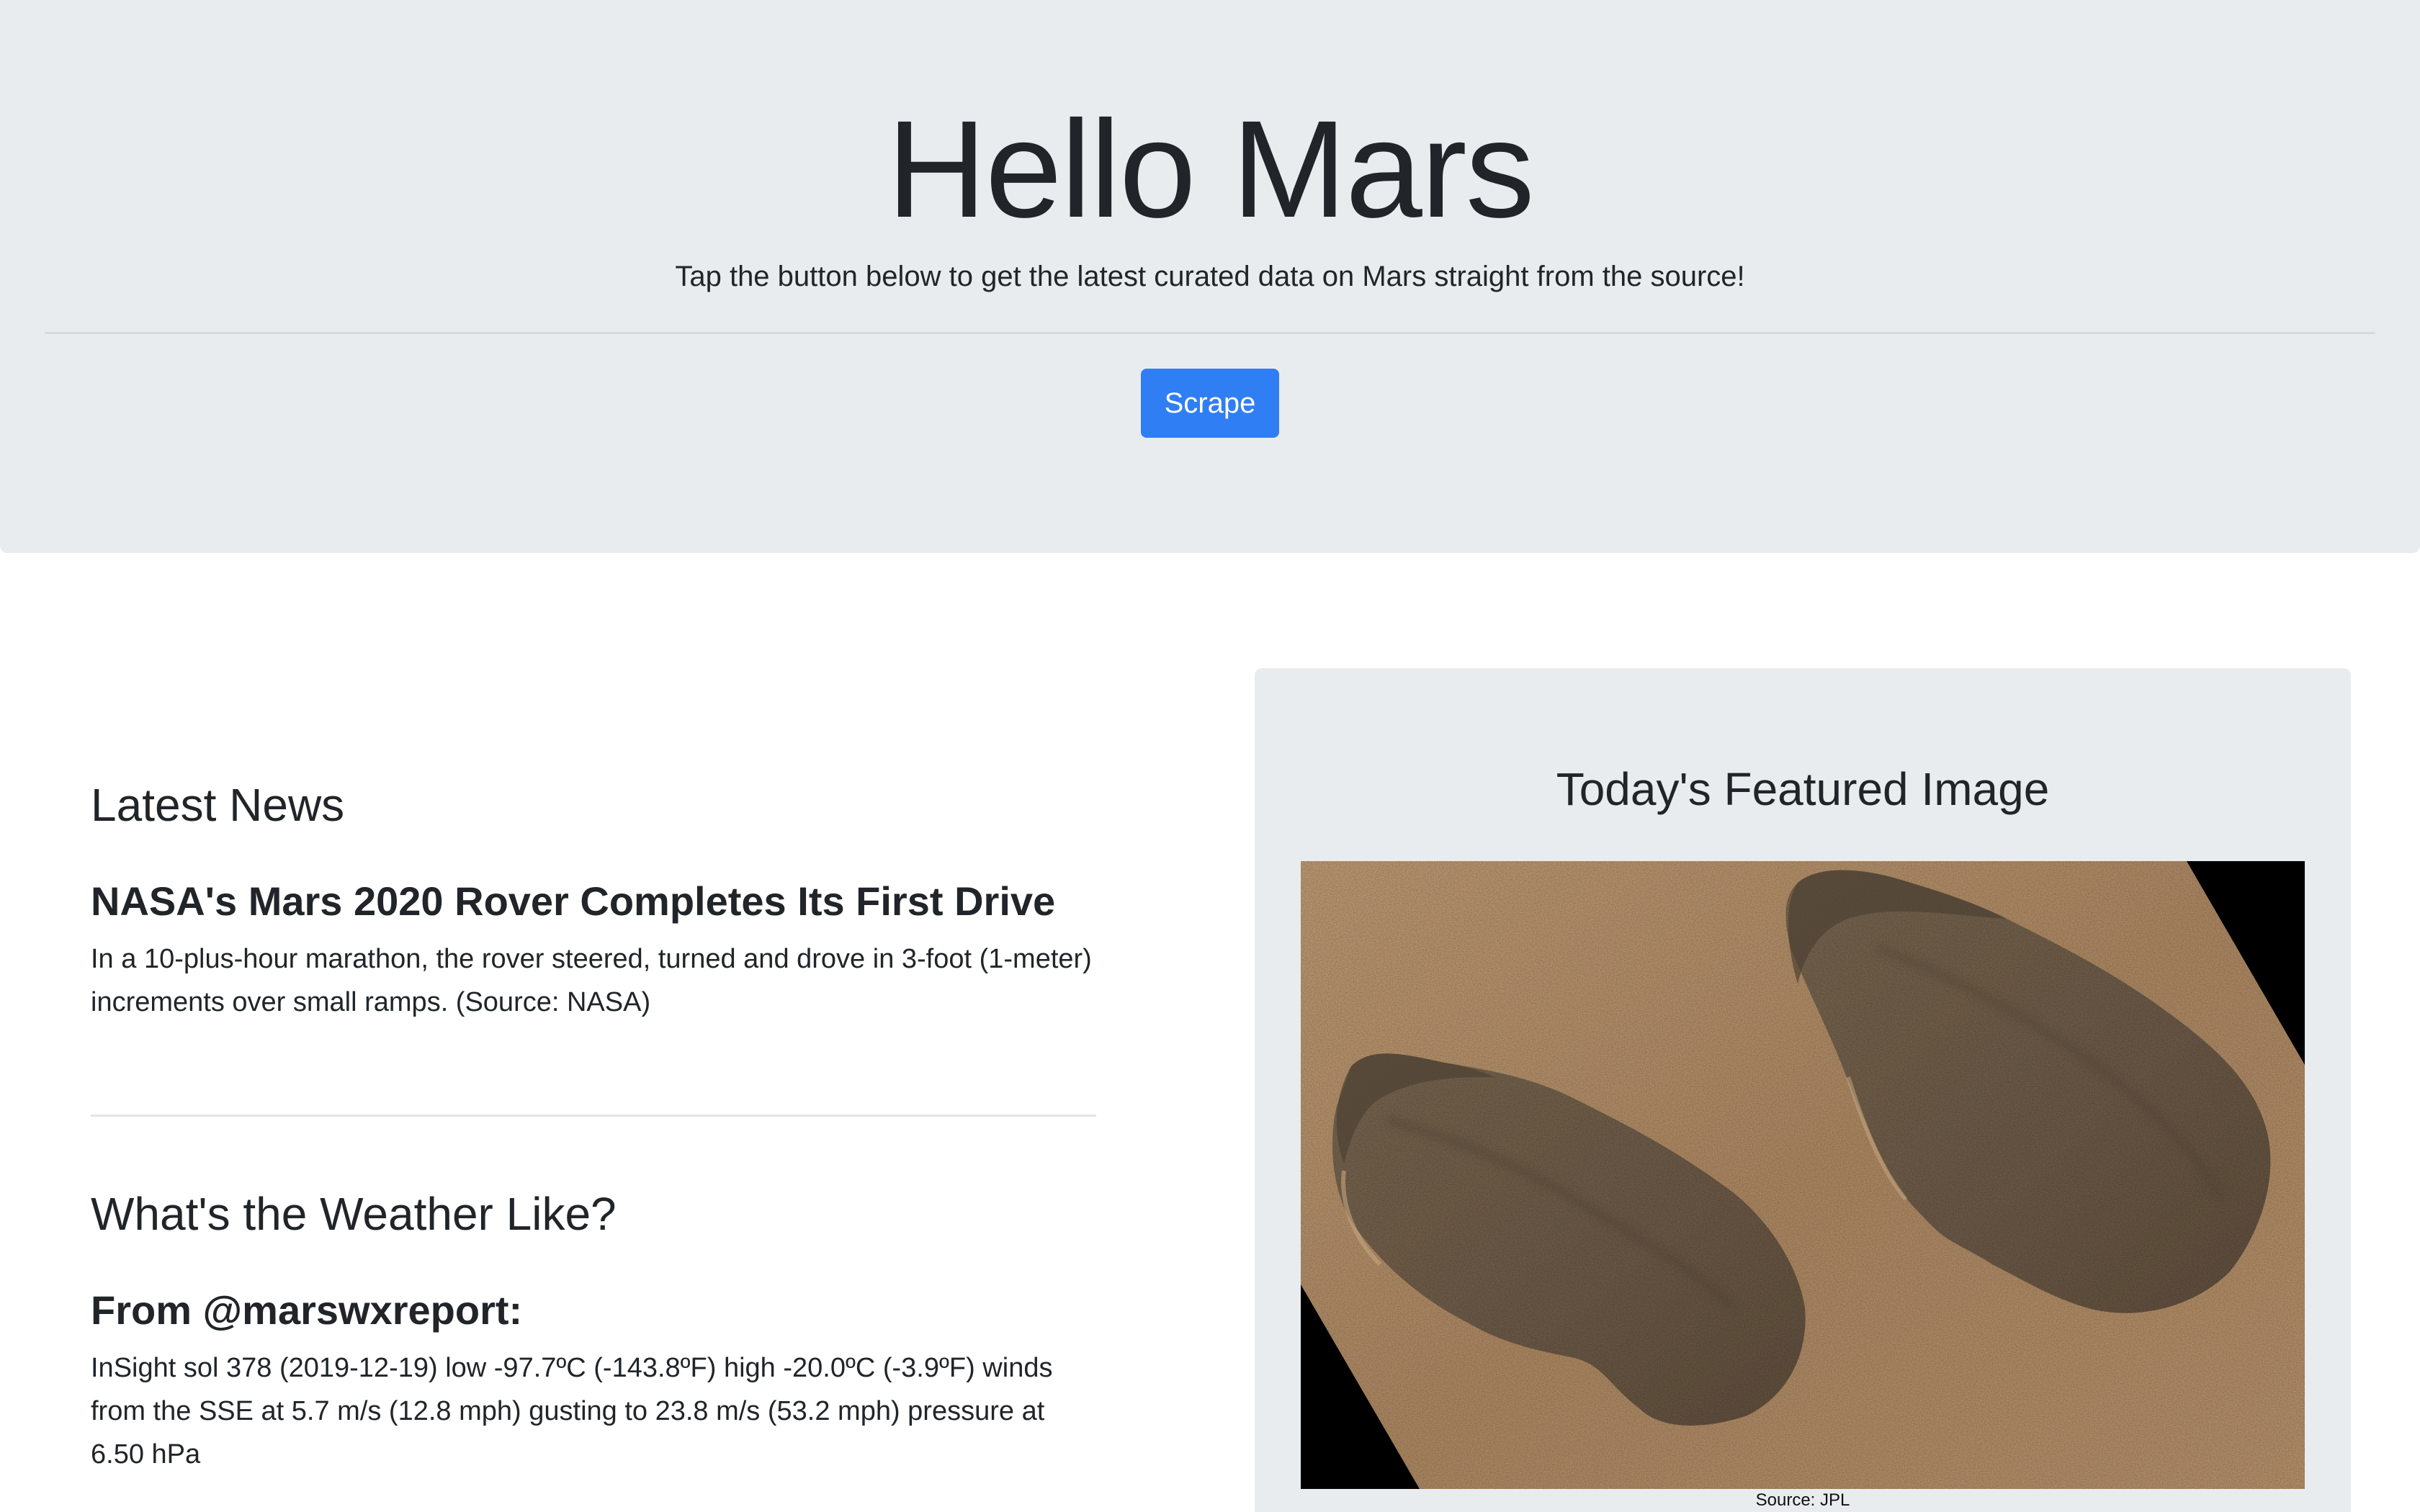 This screenshot has height=1512, width=2420. I want to click on latest-news-heading: Latest News, so click(218, 805).